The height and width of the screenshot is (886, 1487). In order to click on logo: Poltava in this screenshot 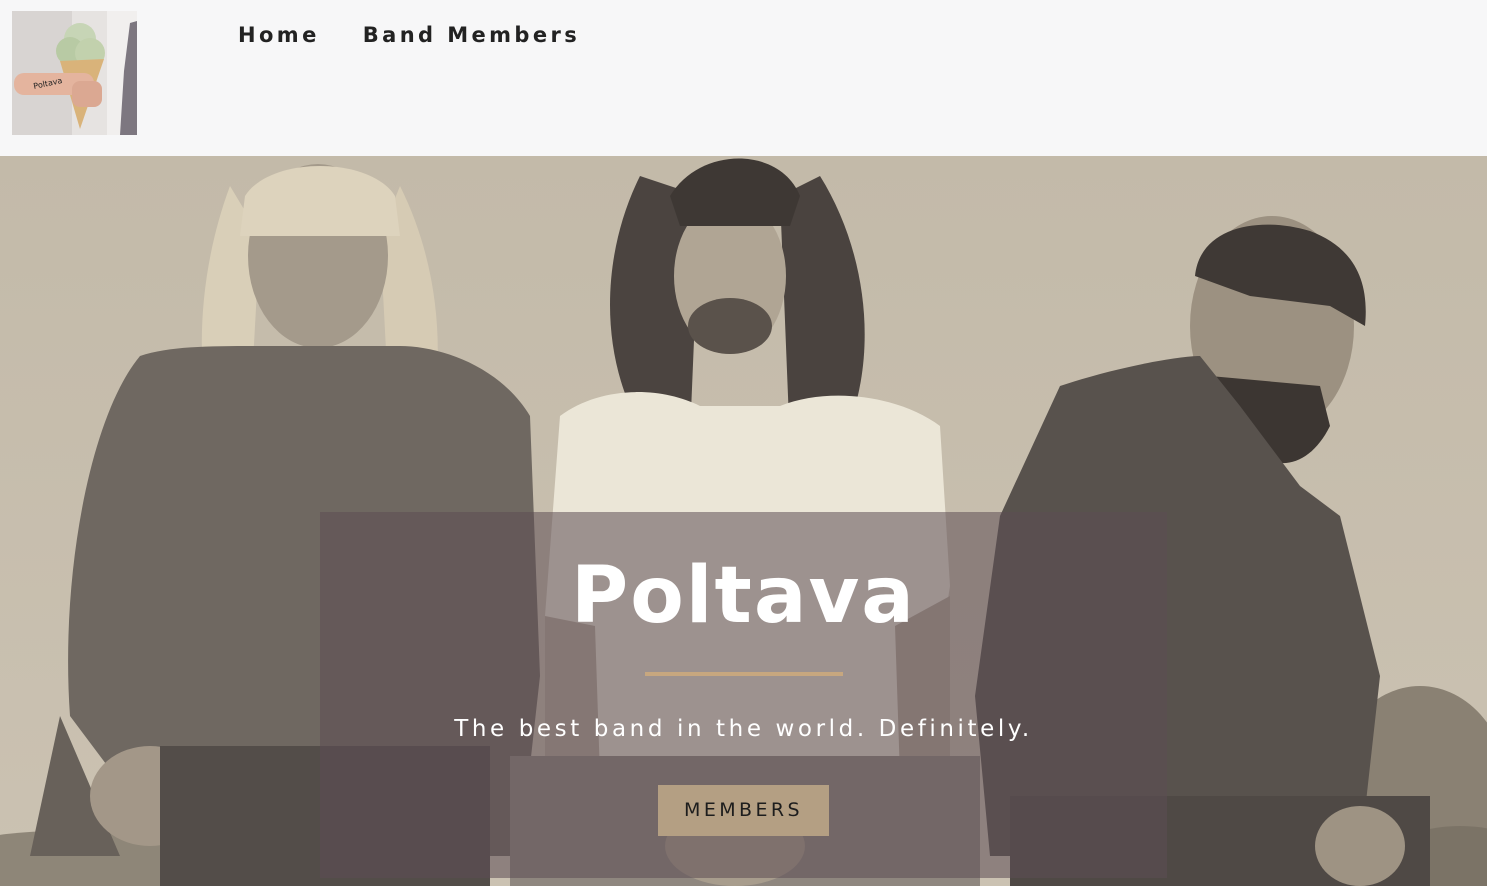, I will do `click(74, 73)`.